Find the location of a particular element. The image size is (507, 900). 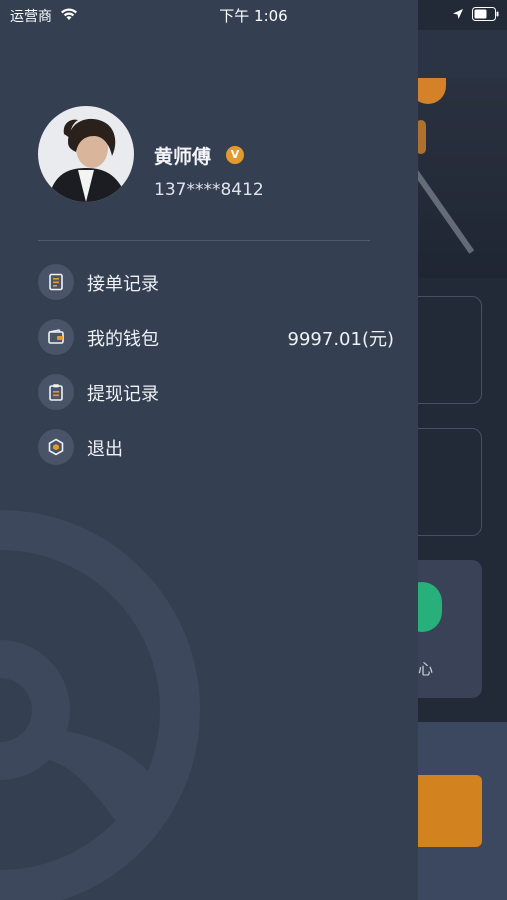

menu-item-wallet: 我的钱包 9997.01(元) is located at coordinates (209, 337).